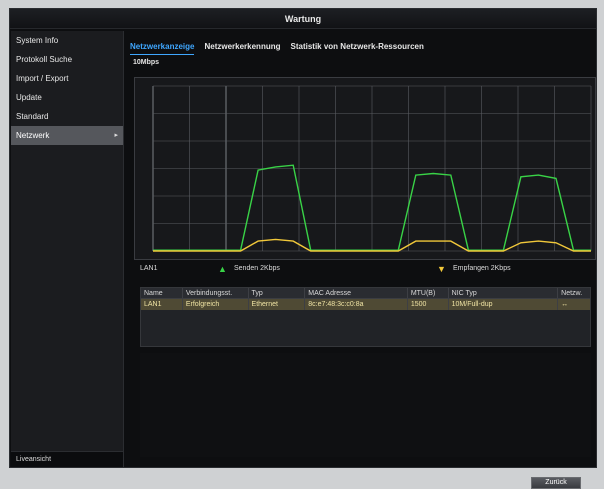 Image resolution: width=604 pixels, height=489 pixels. What do you see at coordinates (356, 304) in the screenshot?
I see `cell-mac: 8c:e7:48:3c:c0:8a` at bounding box center [356, 304].